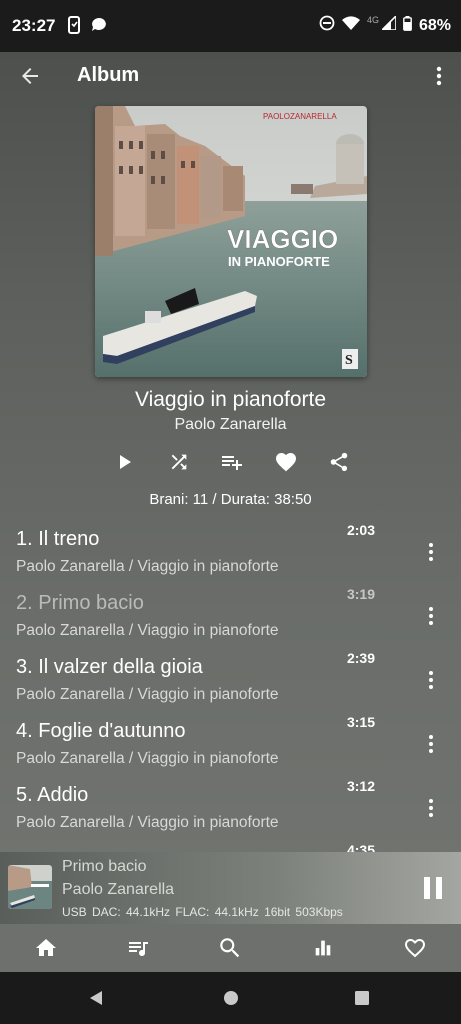 Image resolution: width=461 pixels, height=1024 pixels. I want to click on track-title: 1. Il treno, so click(58, 539).